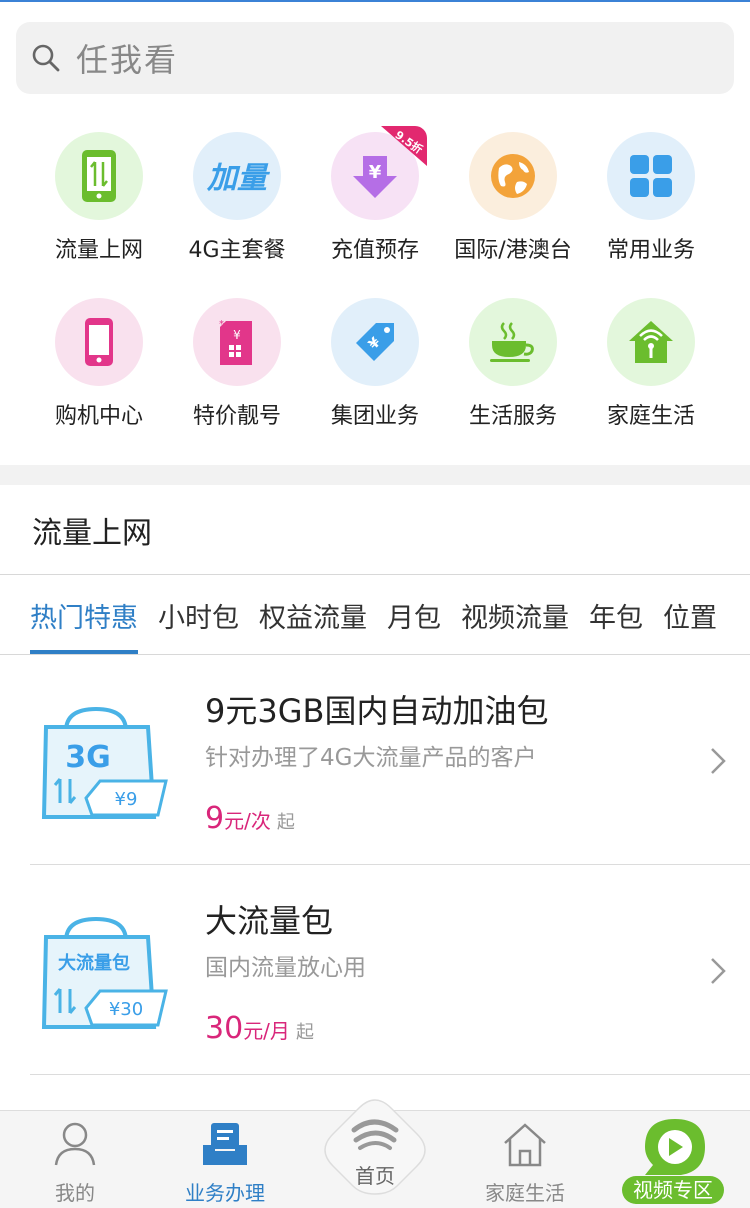  What do you see at coordinates (88, 757) in the screenshot?
I see `thumb-label: 3G` at bounding box center [88, 757].